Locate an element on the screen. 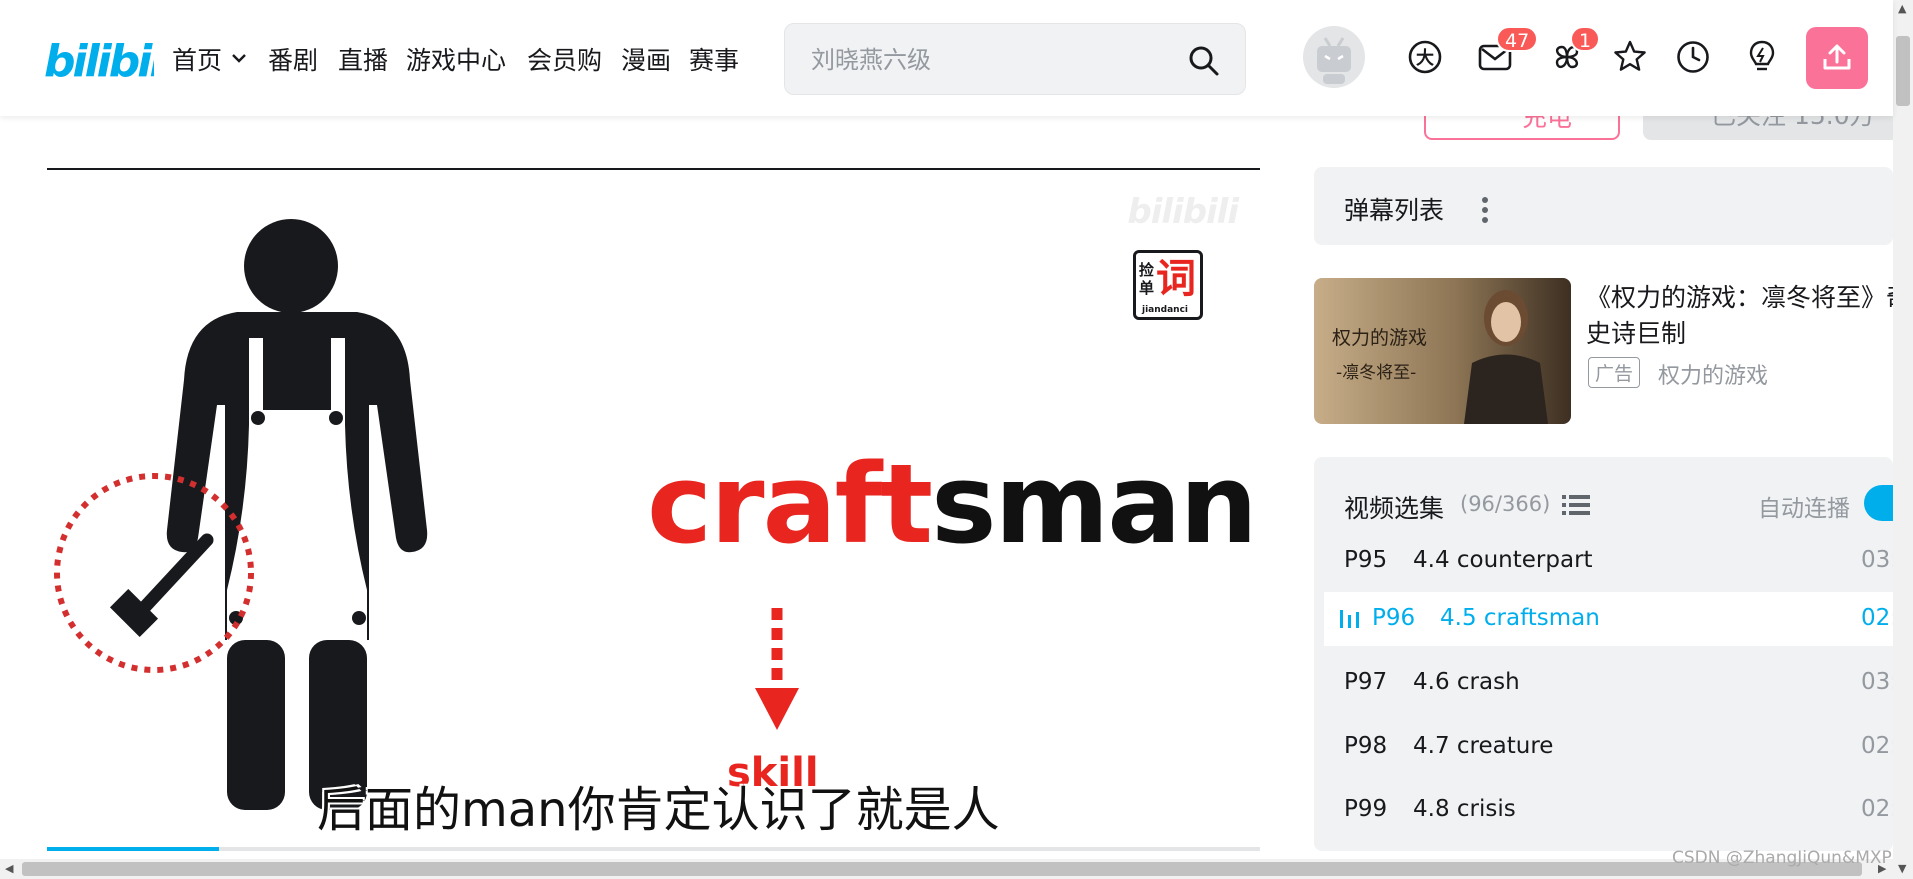  favorites-icon is located at coordinates (1630, 57).